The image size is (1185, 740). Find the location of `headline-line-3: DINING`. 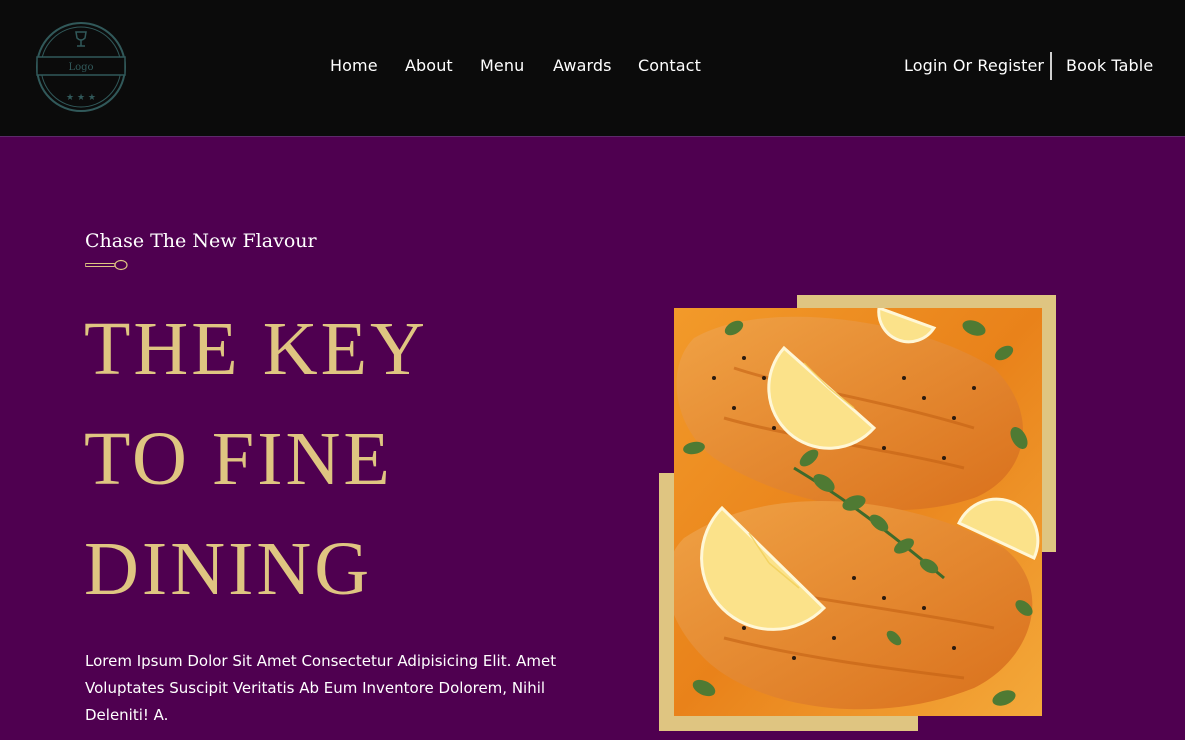

headline-line-3: DINING is located at coordinates (228, 569).